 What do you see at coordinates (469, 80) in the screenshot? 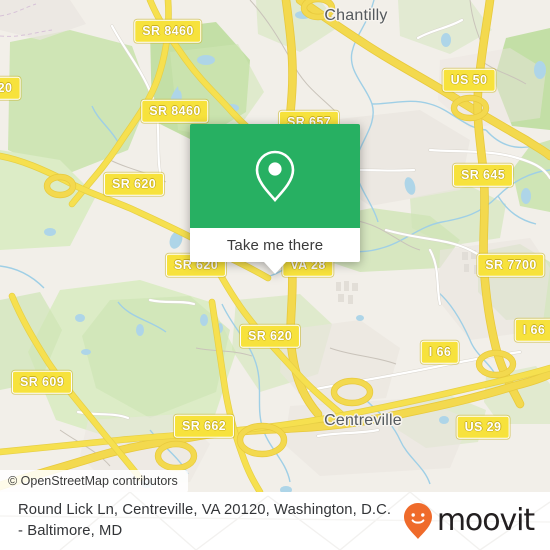
I see `road-shield-us50: US 50` at bounding box center [469, 80].